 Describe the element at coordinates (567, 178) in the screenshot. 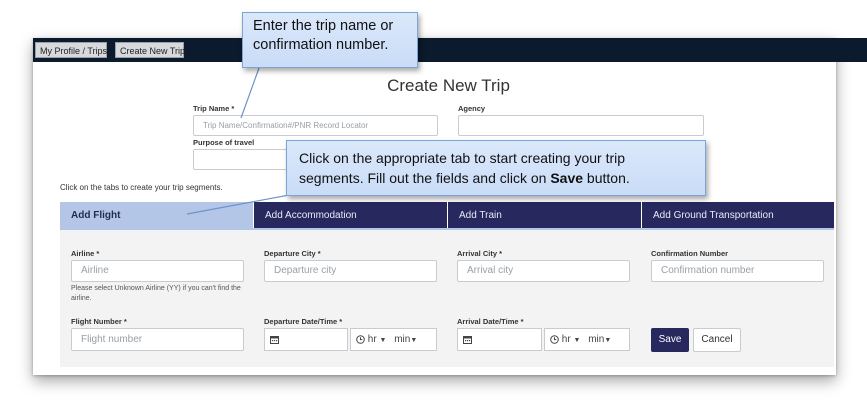

I see `callout-tabs-save-word: Save` at that location.